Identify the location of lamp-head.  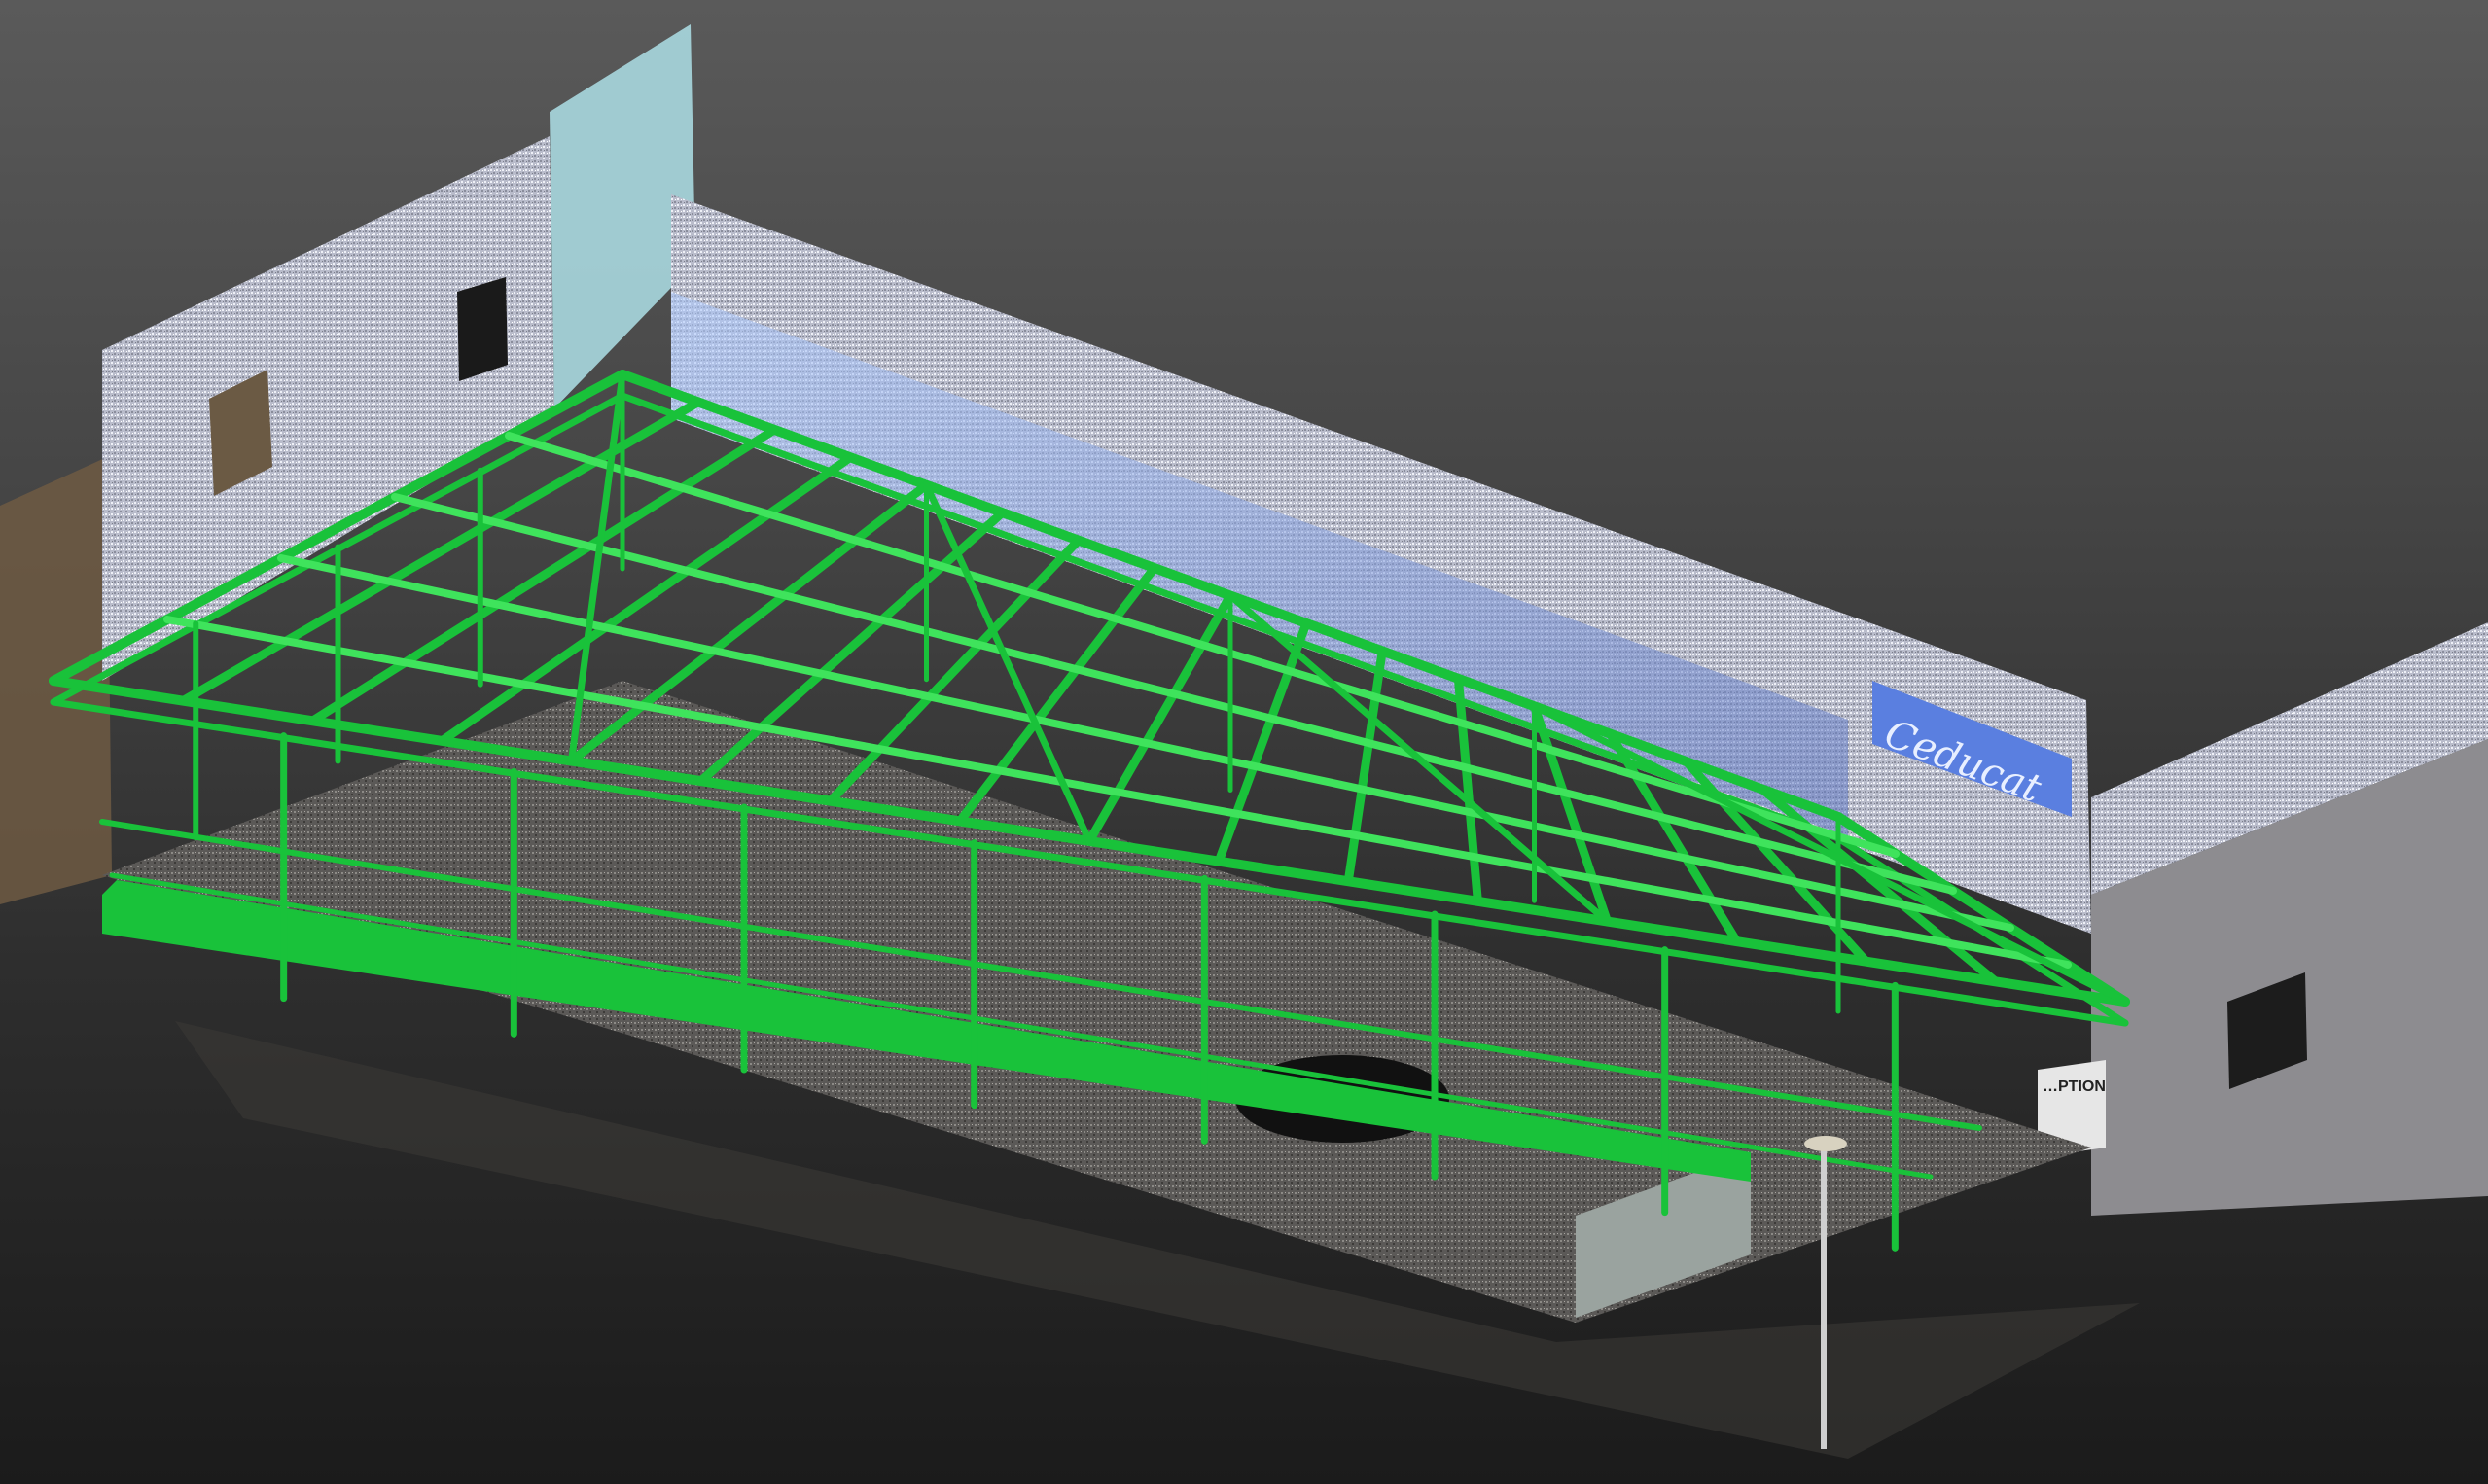
(1825, 1143).